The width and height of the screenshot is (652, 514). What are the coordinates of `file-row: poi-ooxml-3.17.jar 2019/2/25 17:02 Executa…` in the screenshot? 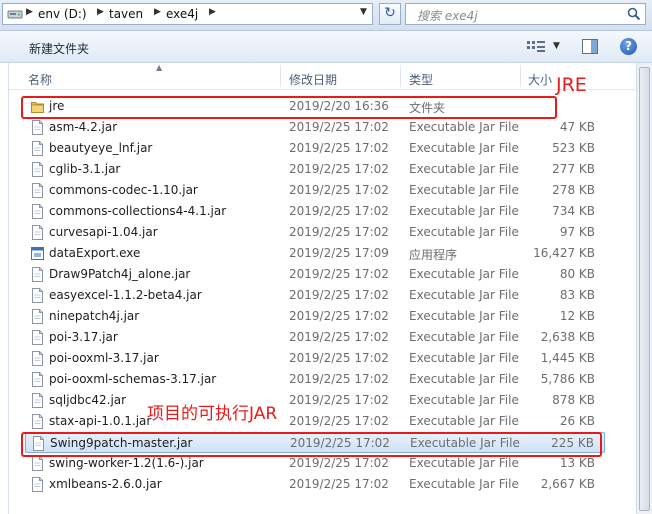 It's located at (315, 358).